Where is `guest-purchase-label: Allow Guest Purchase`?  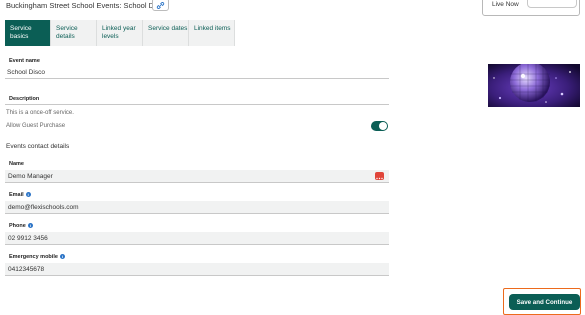 guest-purchase-label: Allow Guest Purchase is located at coordinates (36, 126).